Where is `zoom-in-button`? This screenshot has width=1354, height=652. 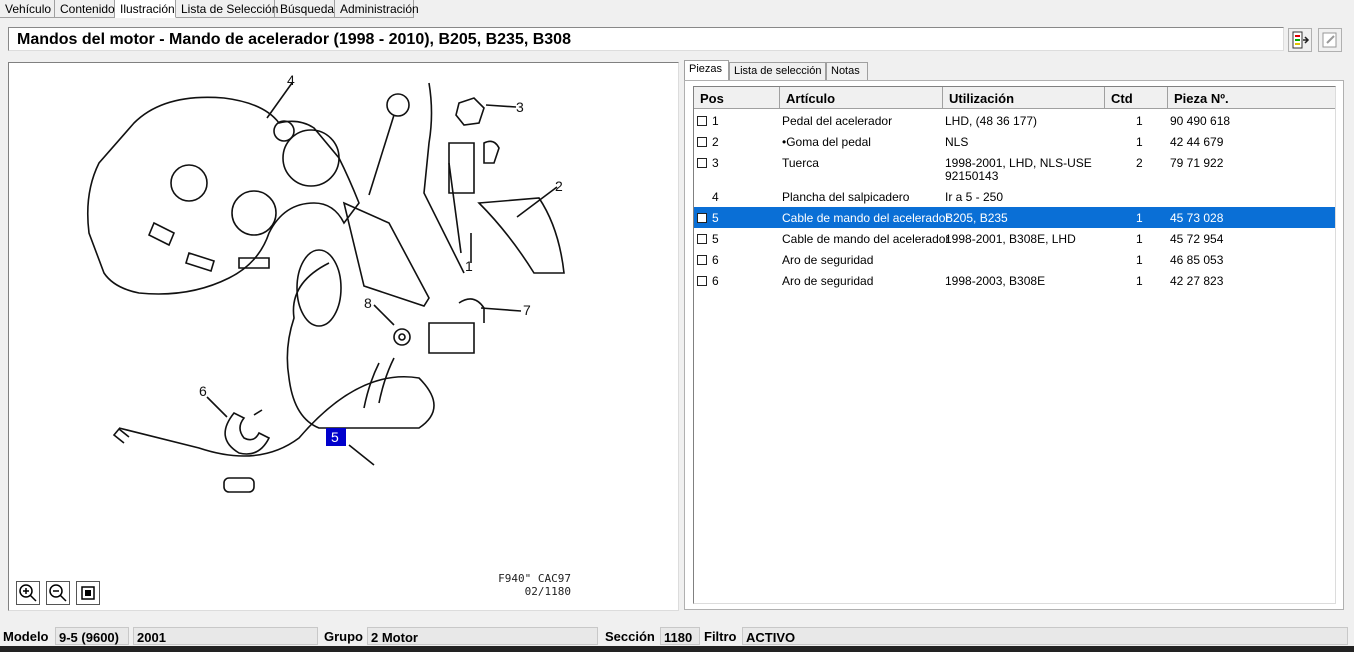
zoom-in-button is located at coordinates (28, 593).